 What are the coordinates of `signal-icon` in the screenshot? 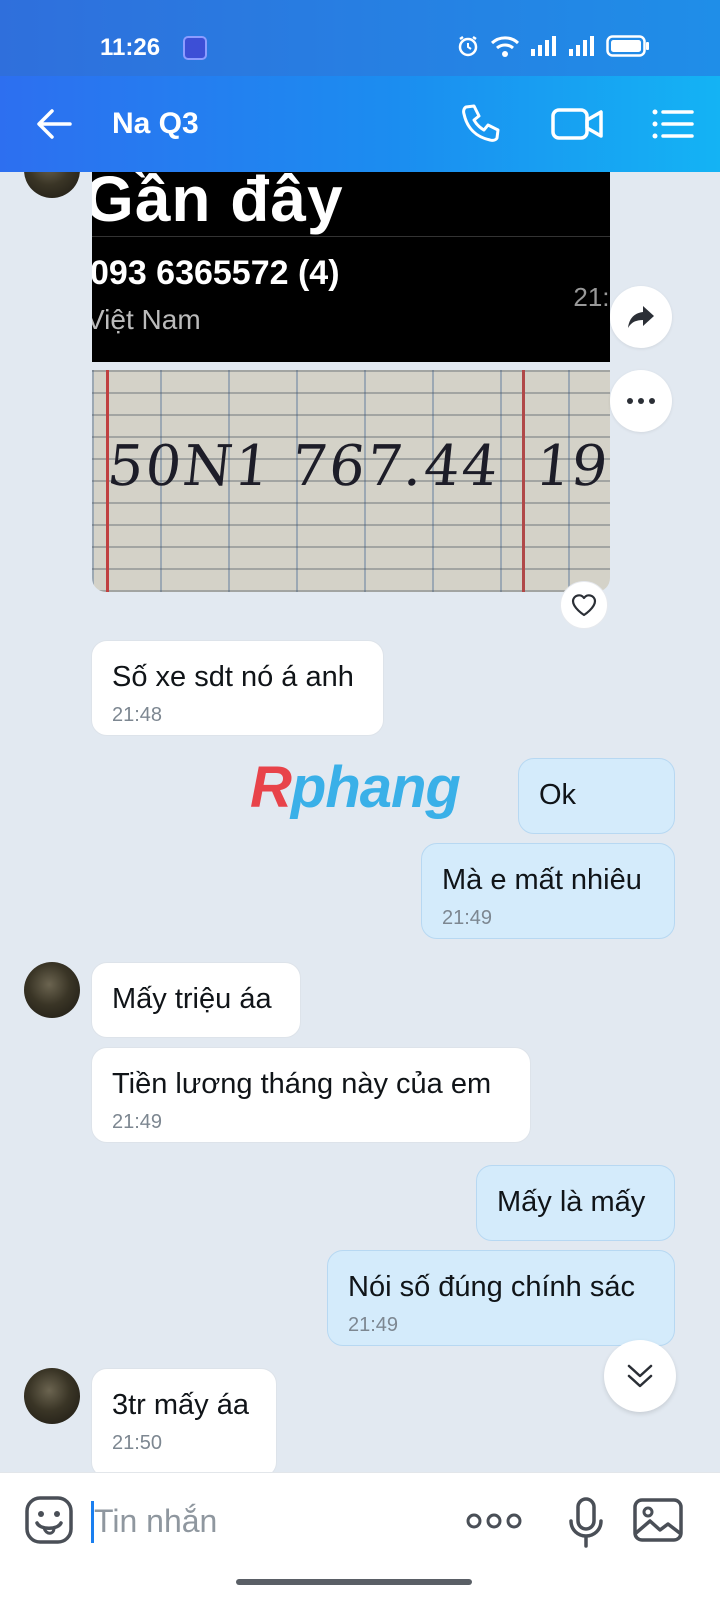 It's located at (543, 46).